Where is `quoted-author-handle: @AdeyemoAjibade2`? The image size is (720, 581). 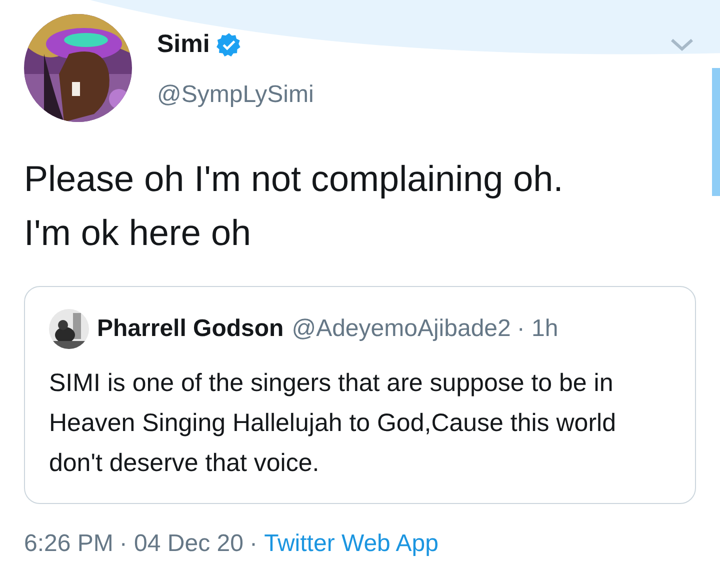 quoted-author-handle: @AdeyemoAjibade2 is located at coordinates (401, 329).